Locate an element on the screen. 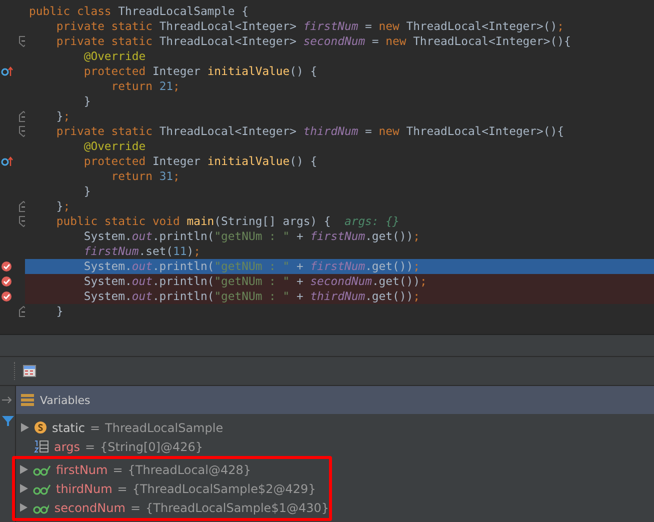 The height and width of the screenshot is (522, 654). array-icon is located at coordinates (41, 446).